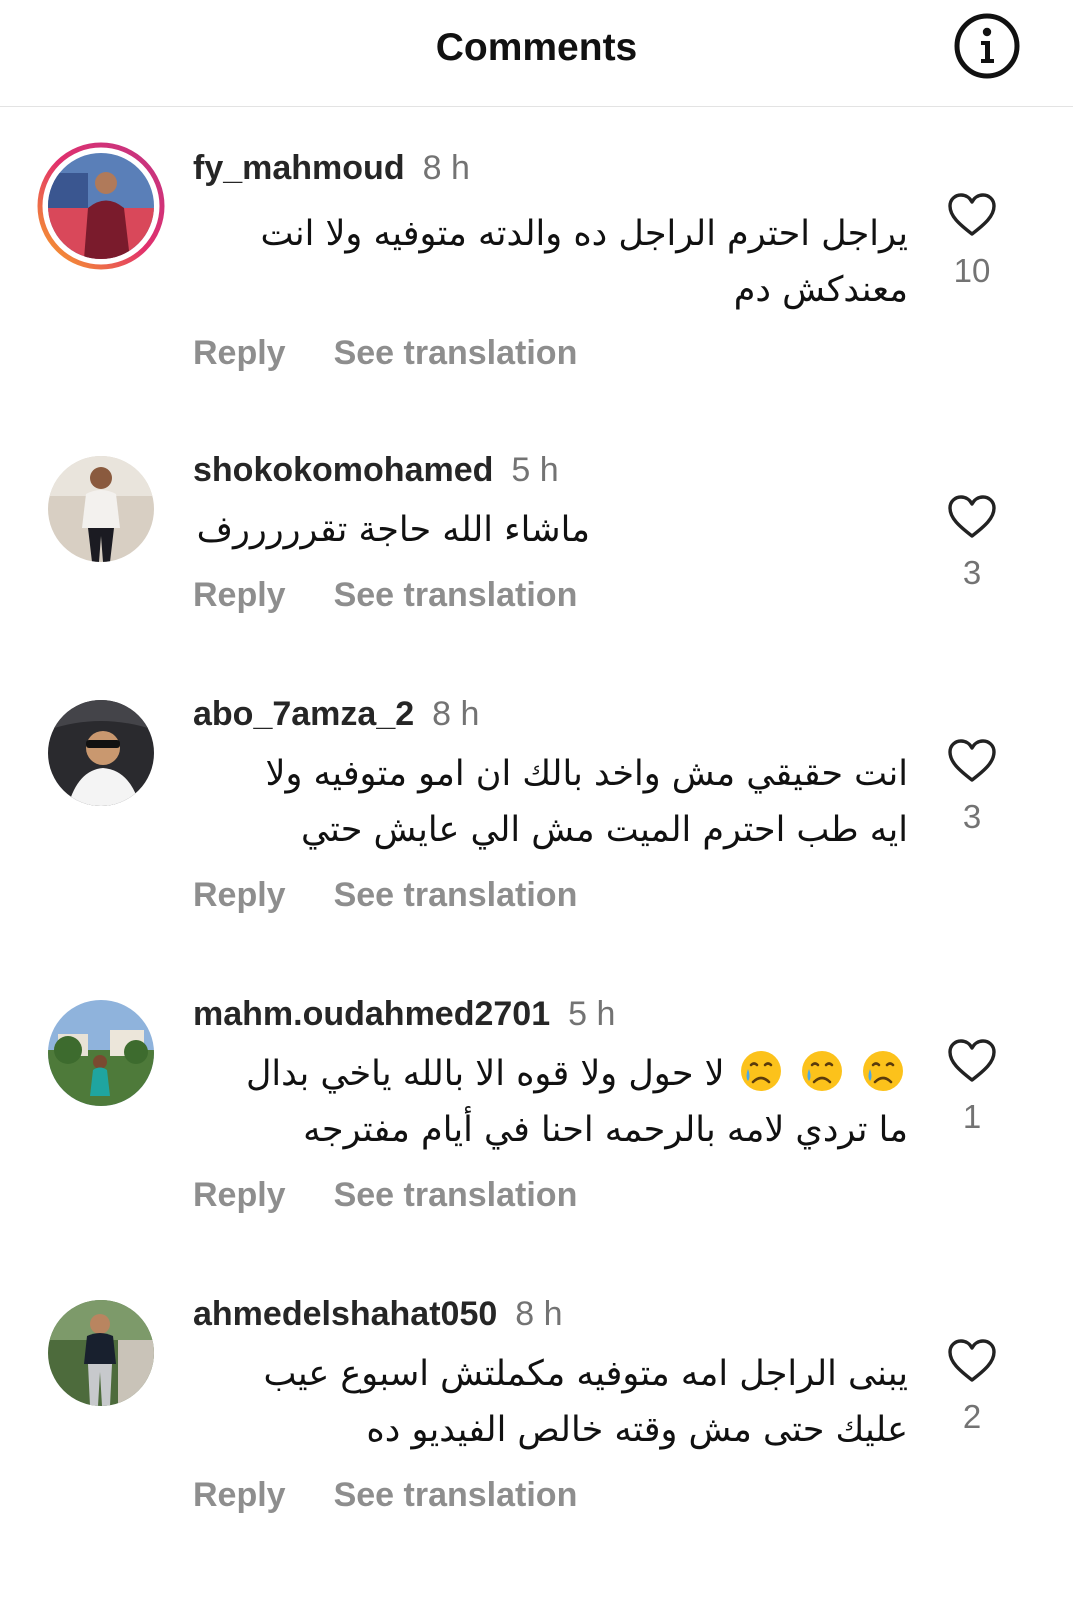 This screenshot has height=1600, width=1073. Describe the element at coordinates (972, 241) in the screenshot. I see `like-area: 10` at that location.